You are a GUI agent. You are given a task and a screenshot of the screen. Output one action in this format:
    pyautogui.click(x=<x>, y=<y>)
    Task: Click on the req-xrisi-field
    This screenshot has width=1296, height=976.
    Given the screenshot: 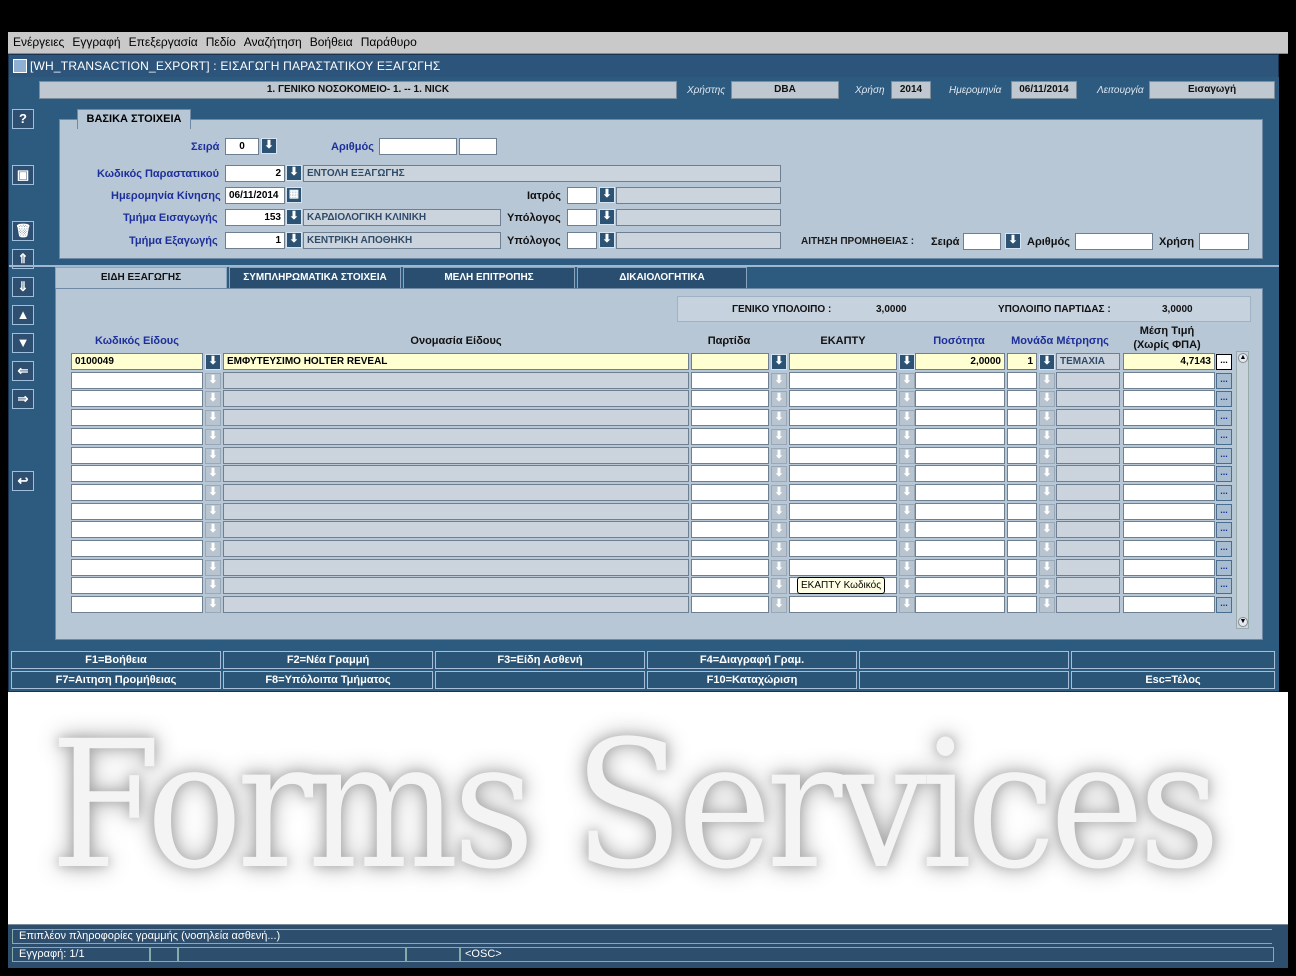 What is the action you would take?
    pyautogui.click(x=1224, y=241)
    